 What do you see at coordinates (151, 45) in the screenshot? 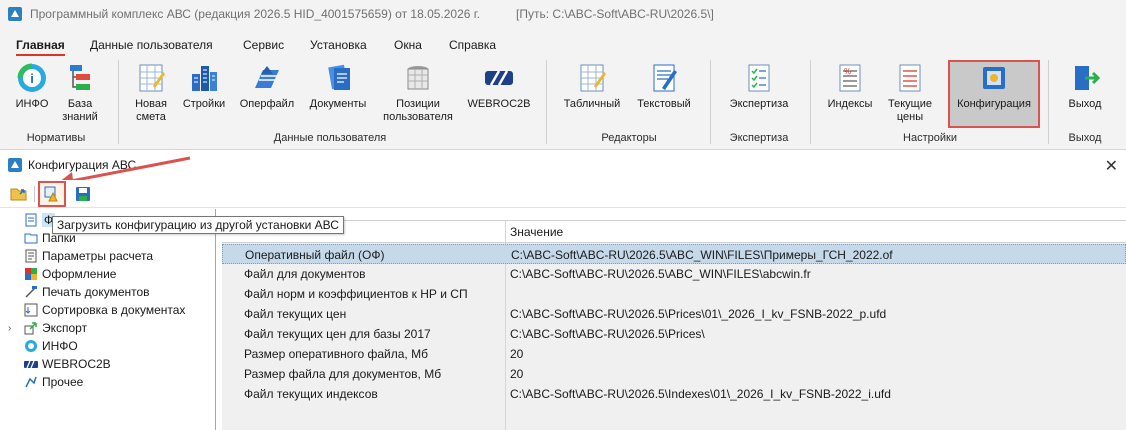
I see `menu-user-data: Данные пользователя` at bounding box center [151, 45].